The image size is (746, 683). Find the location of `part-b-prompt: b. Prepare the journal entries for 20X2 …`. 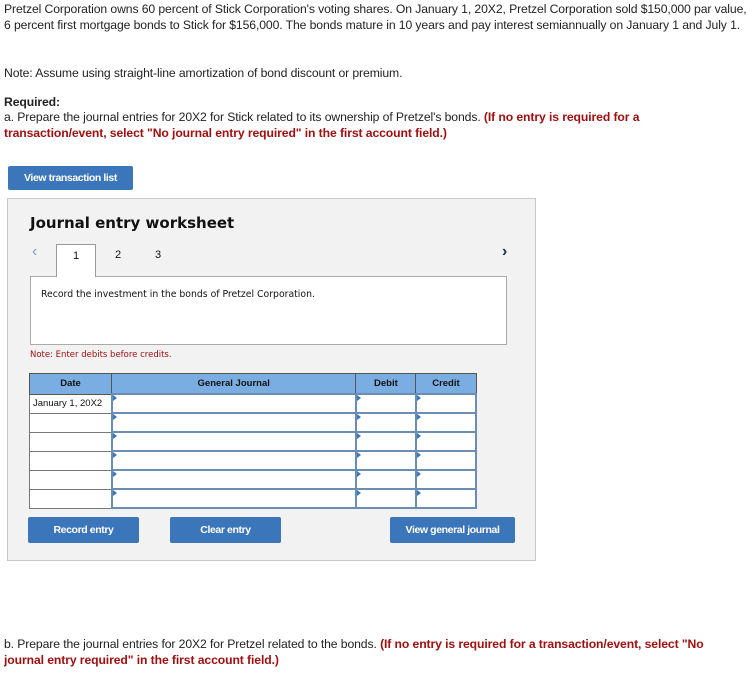

part-b-prompt: b. Prepare the journal entries for 20X2 … is located at coordinates (374, 652).